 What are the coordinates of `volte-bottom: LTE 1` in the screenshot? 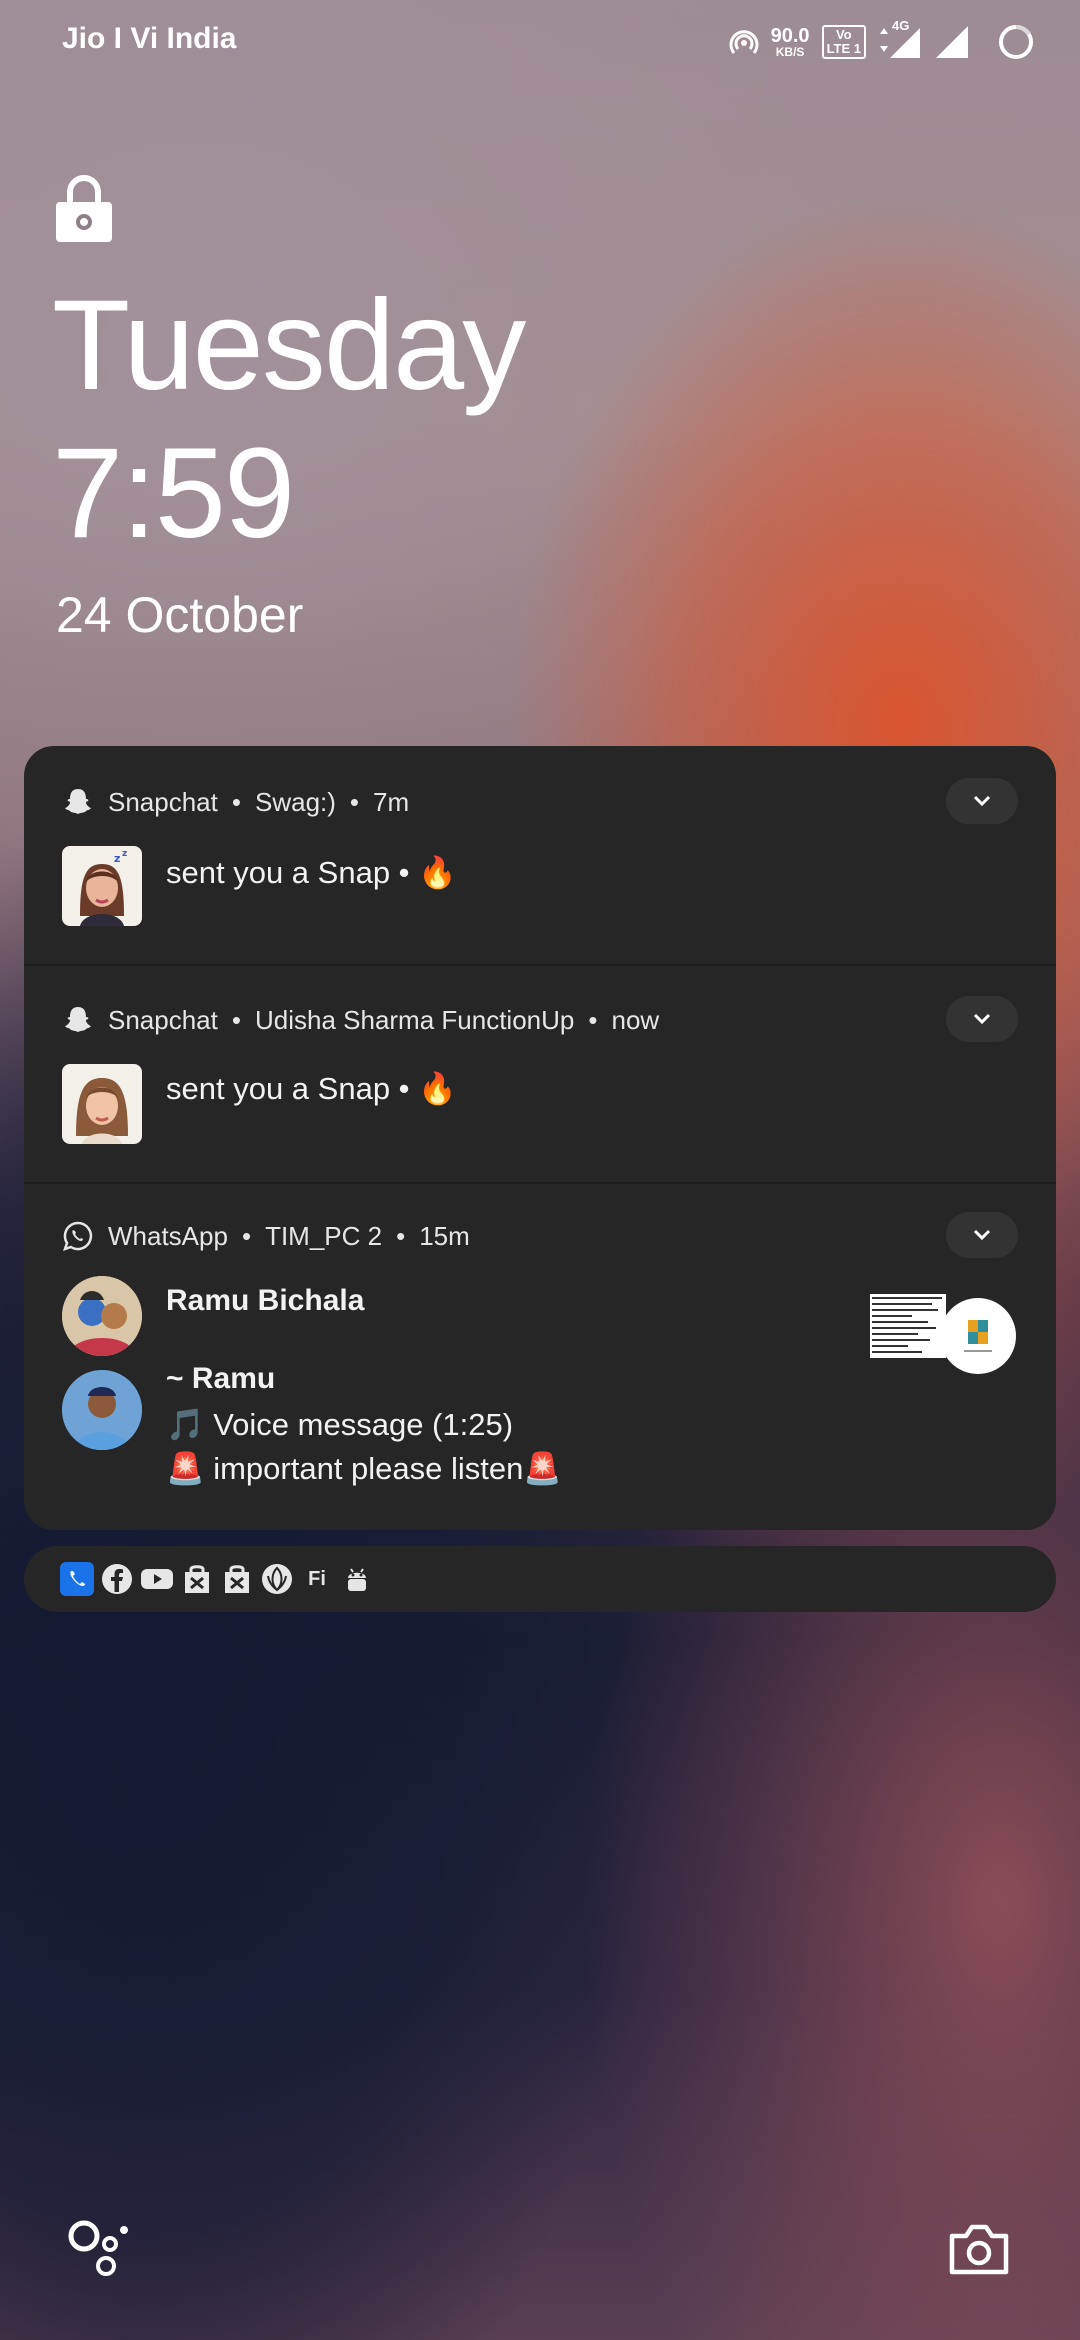 It's located at (843, 48).